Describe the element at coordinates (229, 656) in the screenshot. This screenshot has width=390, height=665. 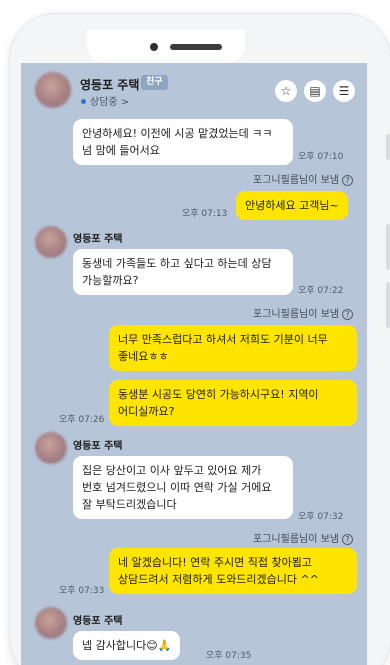
I see `message-time: 오후 07:35` at that location.